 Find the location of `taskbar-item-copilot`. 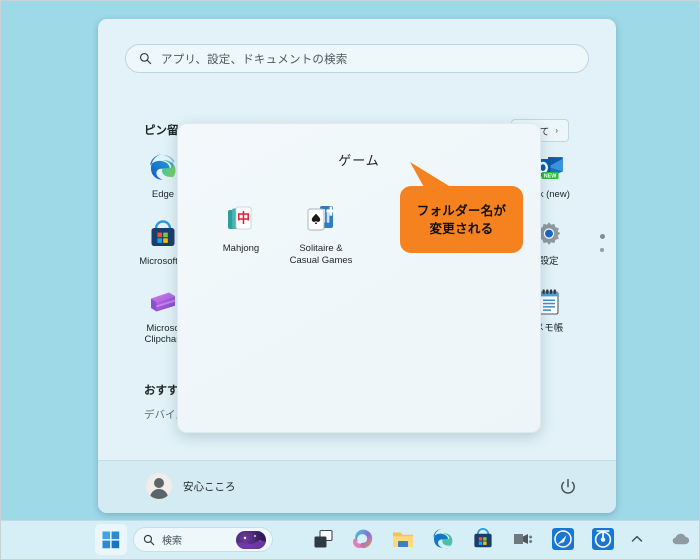

taskbar-item-copilot is located at coordinates (364, 540).